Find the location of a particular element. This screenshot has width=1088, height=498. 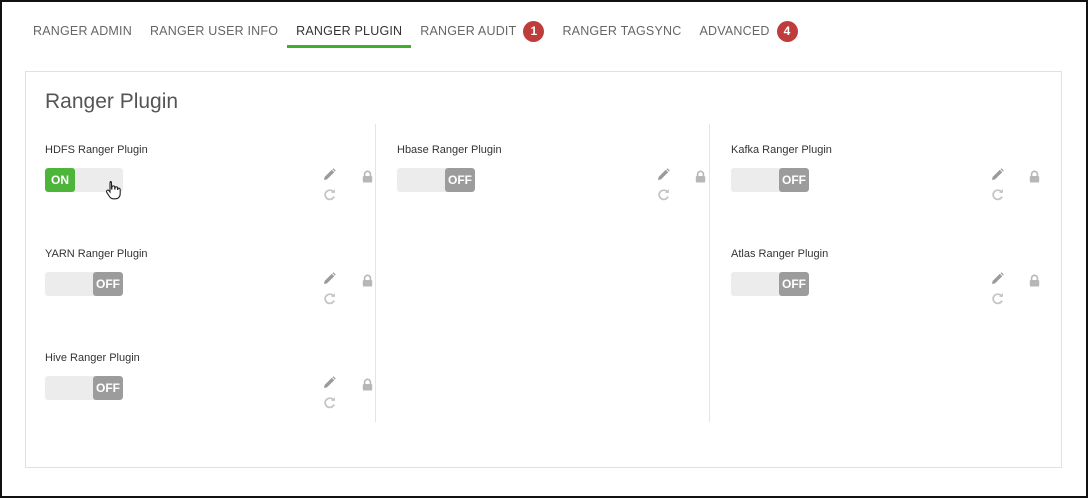

tab-ranger-tagsync: RANGER TAGSYNC is located at coordinates (621, 31).